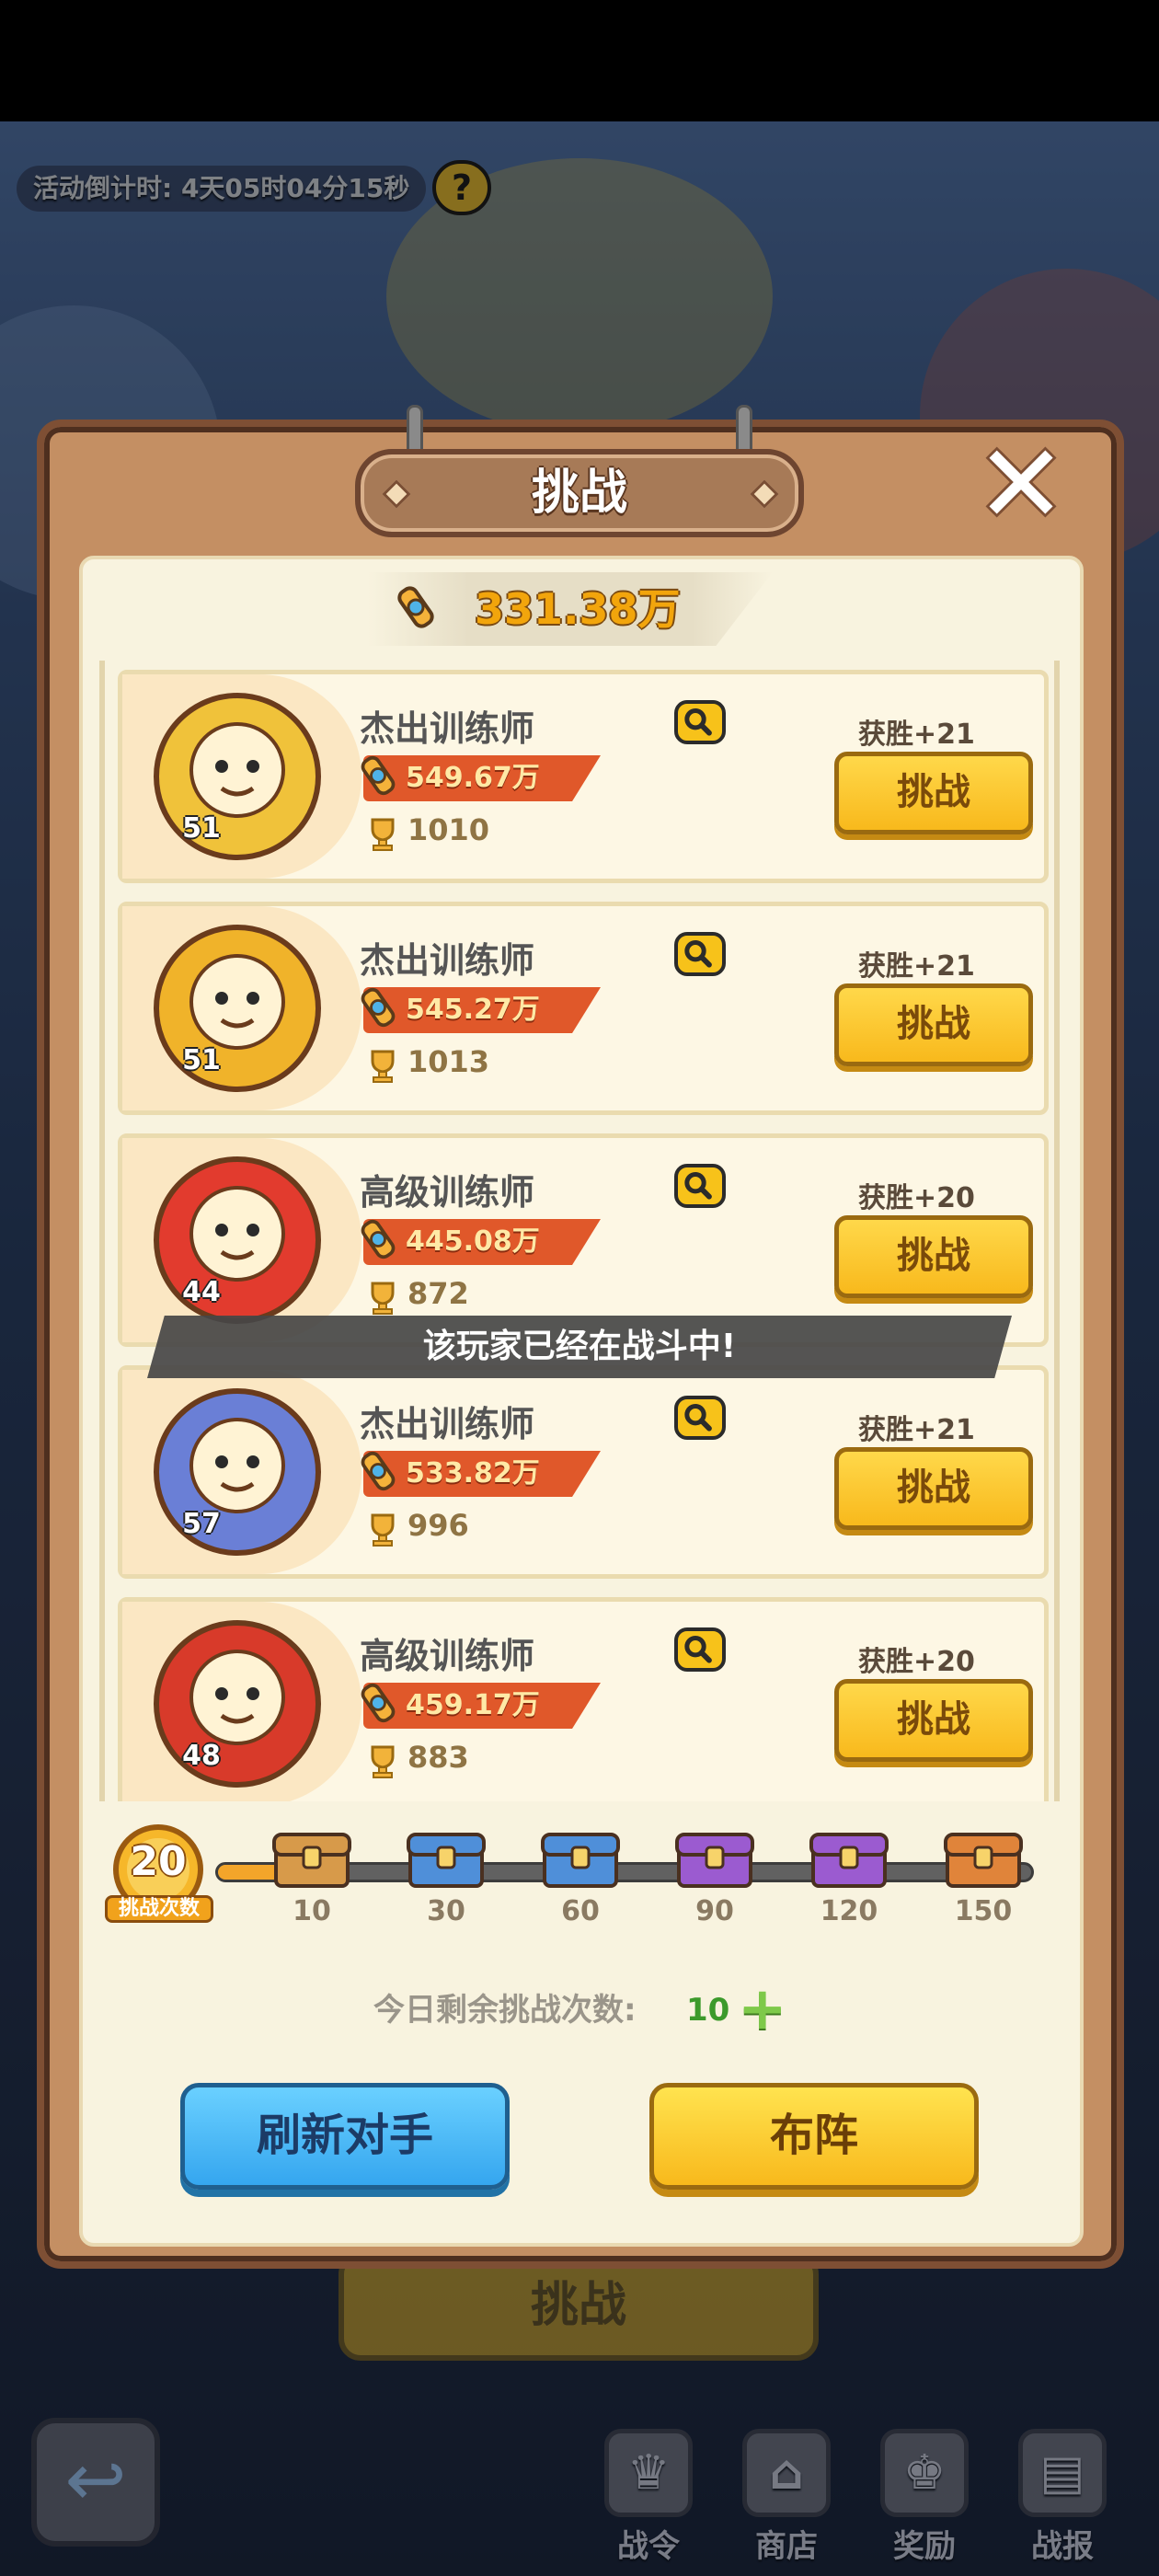 Image resolution: width=1159 pixels, height=2576 pixels. What do you see at coordinates (580, 1911) in the screenshot?
I see `milestone-label: 60` at bounding box center [580, 1911].